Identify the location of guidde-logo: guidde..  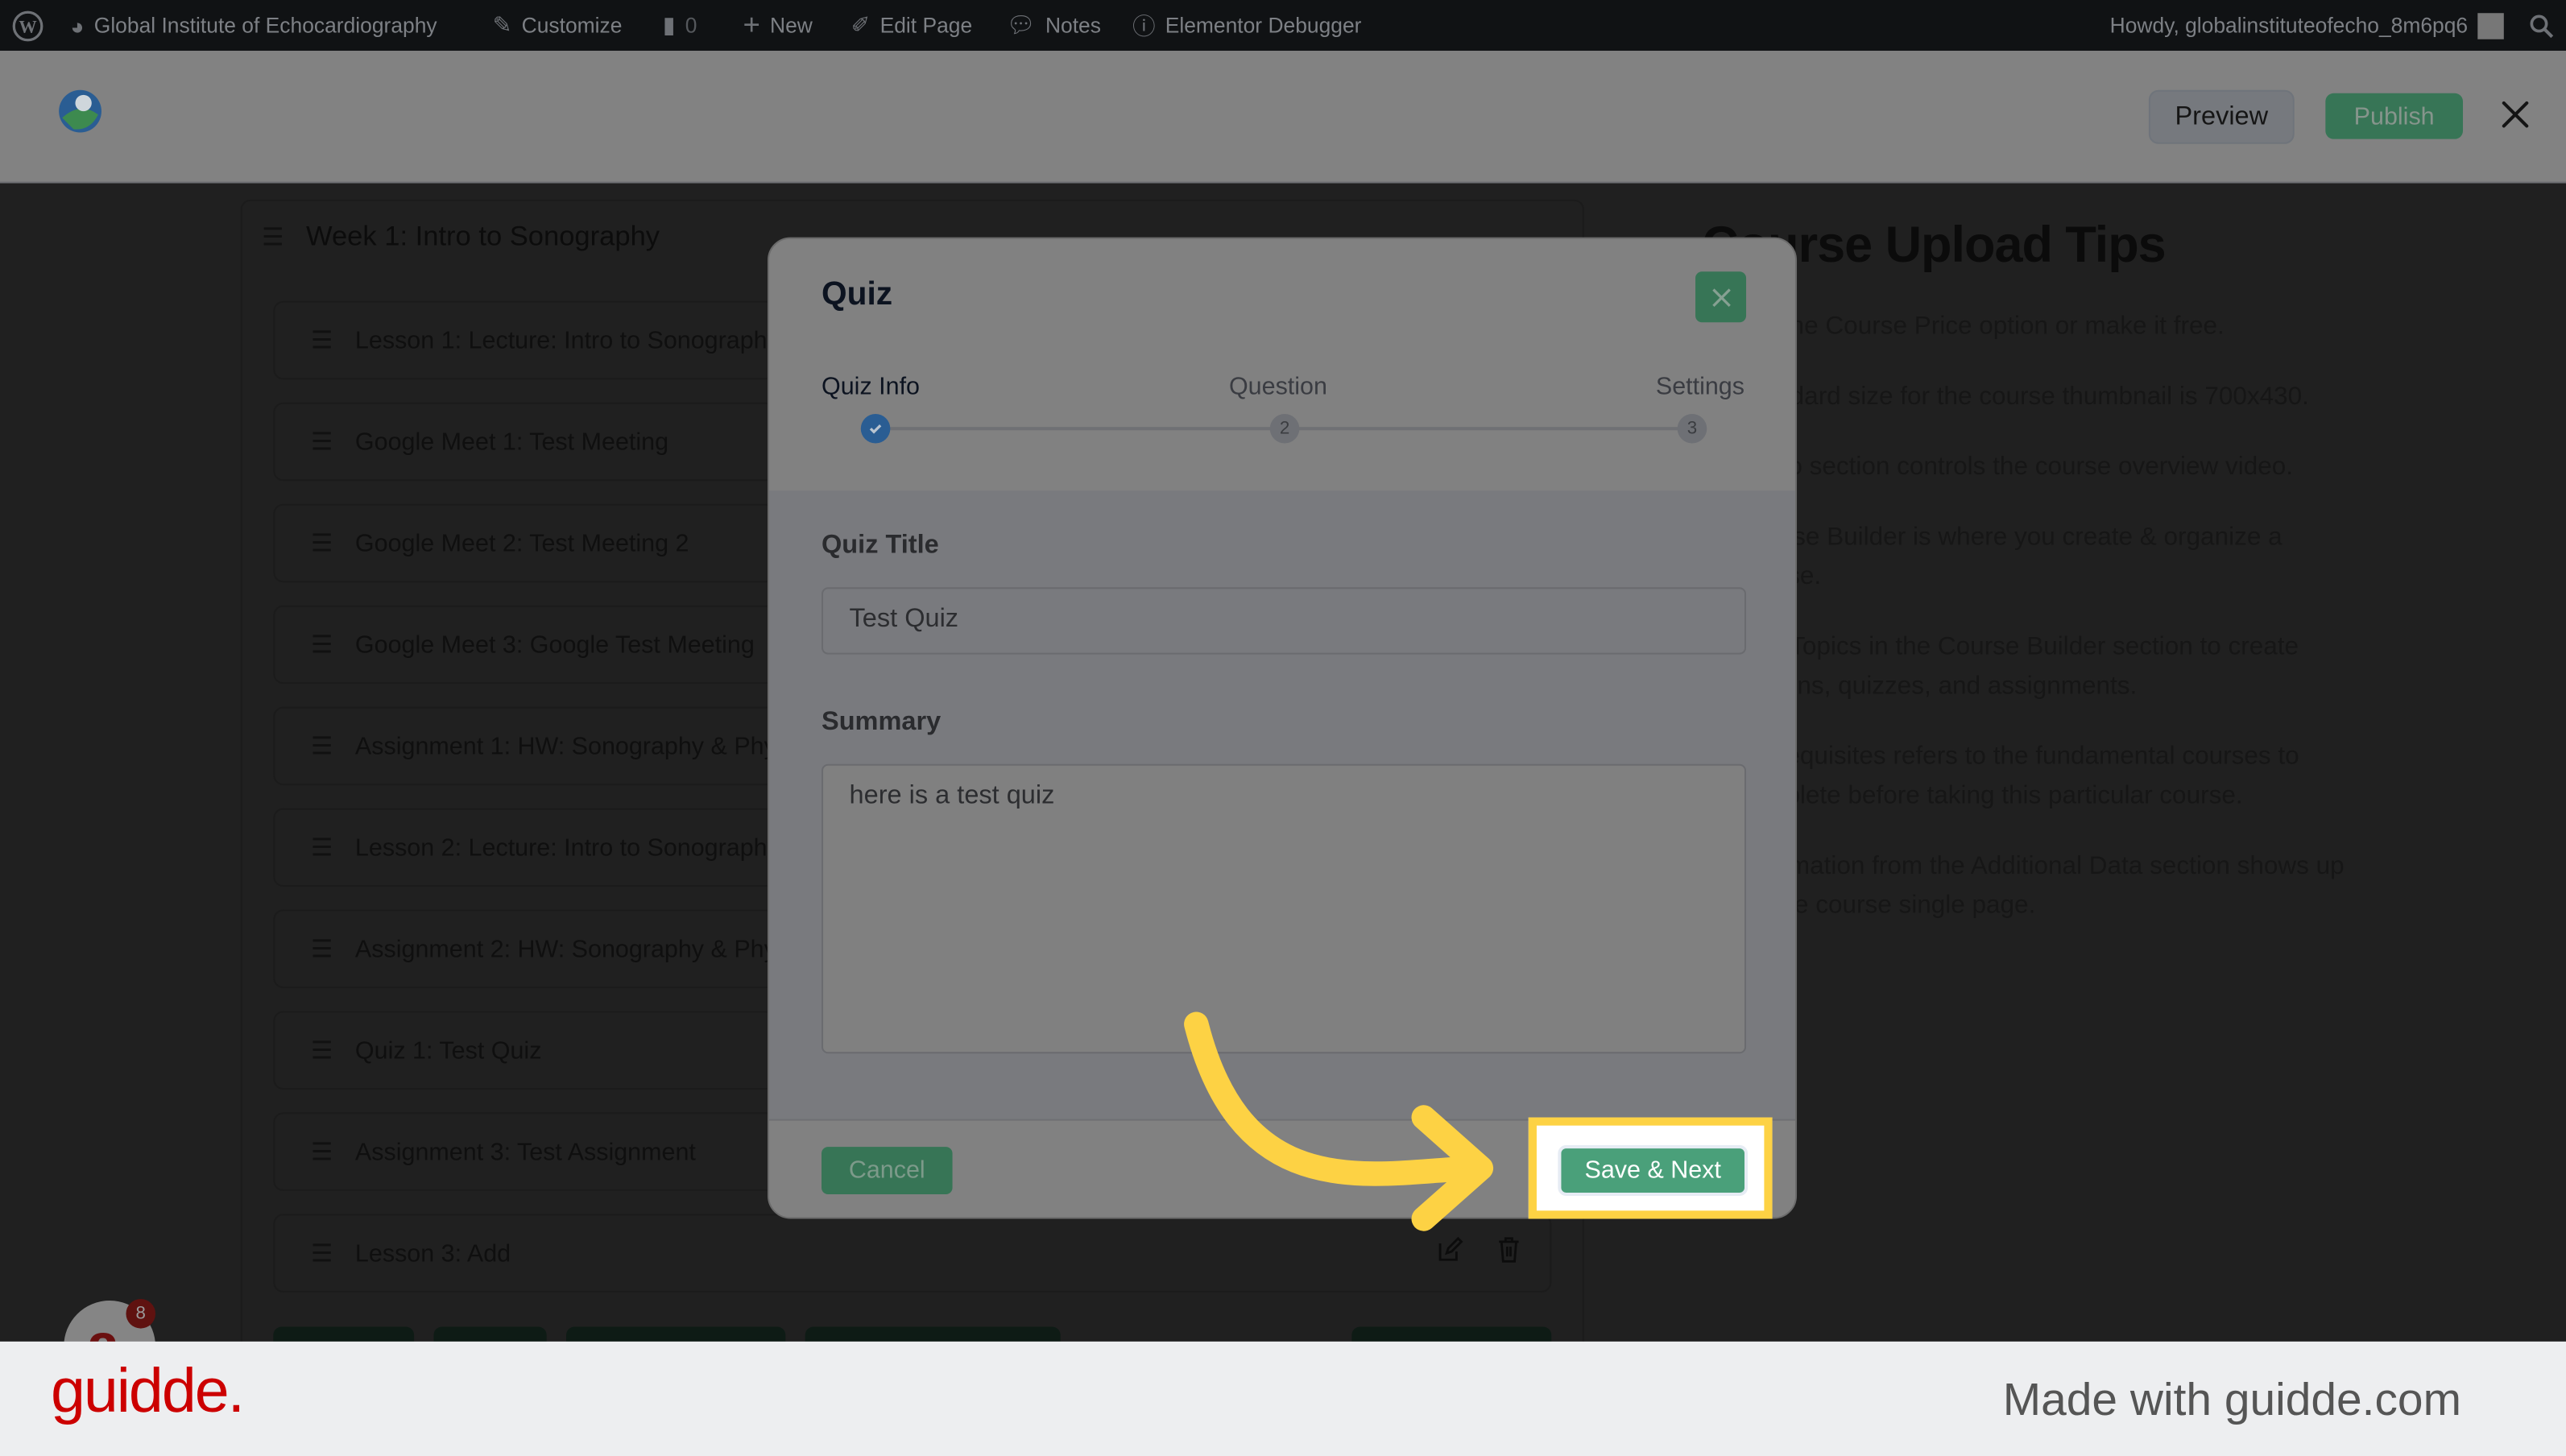
(147, 1393).